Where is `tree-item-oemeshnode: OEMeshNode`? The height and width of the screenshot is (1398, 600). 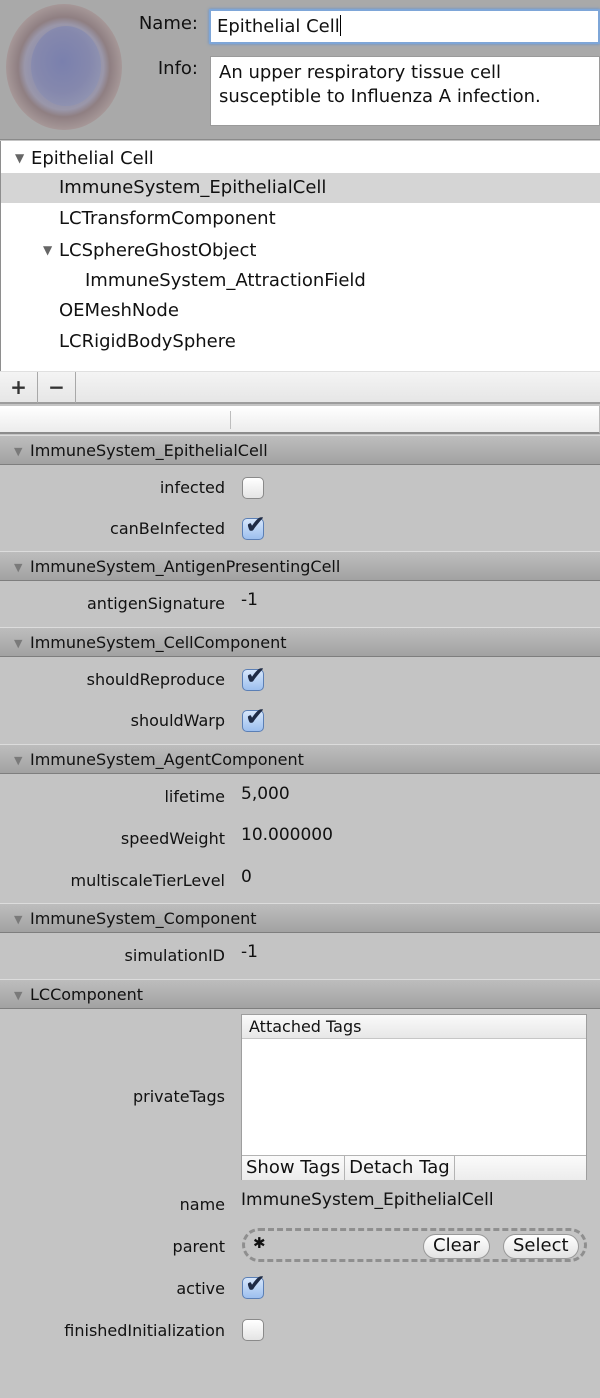
tree-item-oemeshnode: OEMeshNode is located at coordinates (300, 311).